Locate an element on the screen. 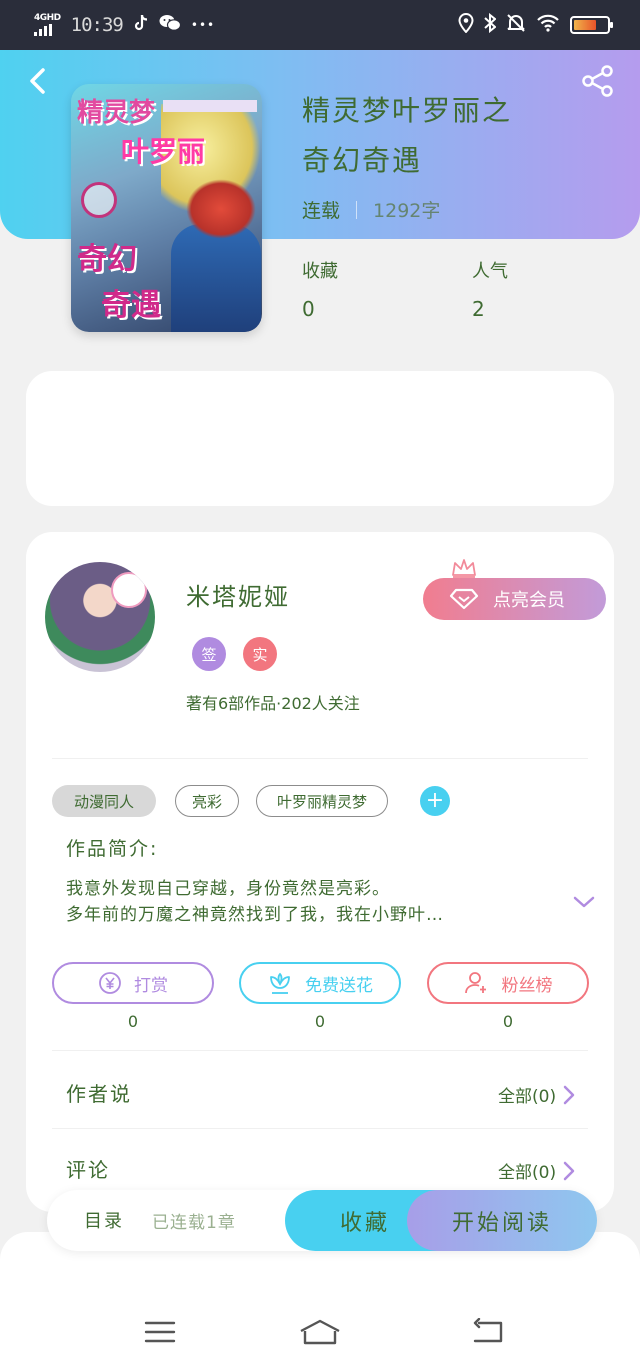 Image resolution: width=640 pixels, height=1372 pixels. chevron-left-icon is located at coordinates (37, 81).